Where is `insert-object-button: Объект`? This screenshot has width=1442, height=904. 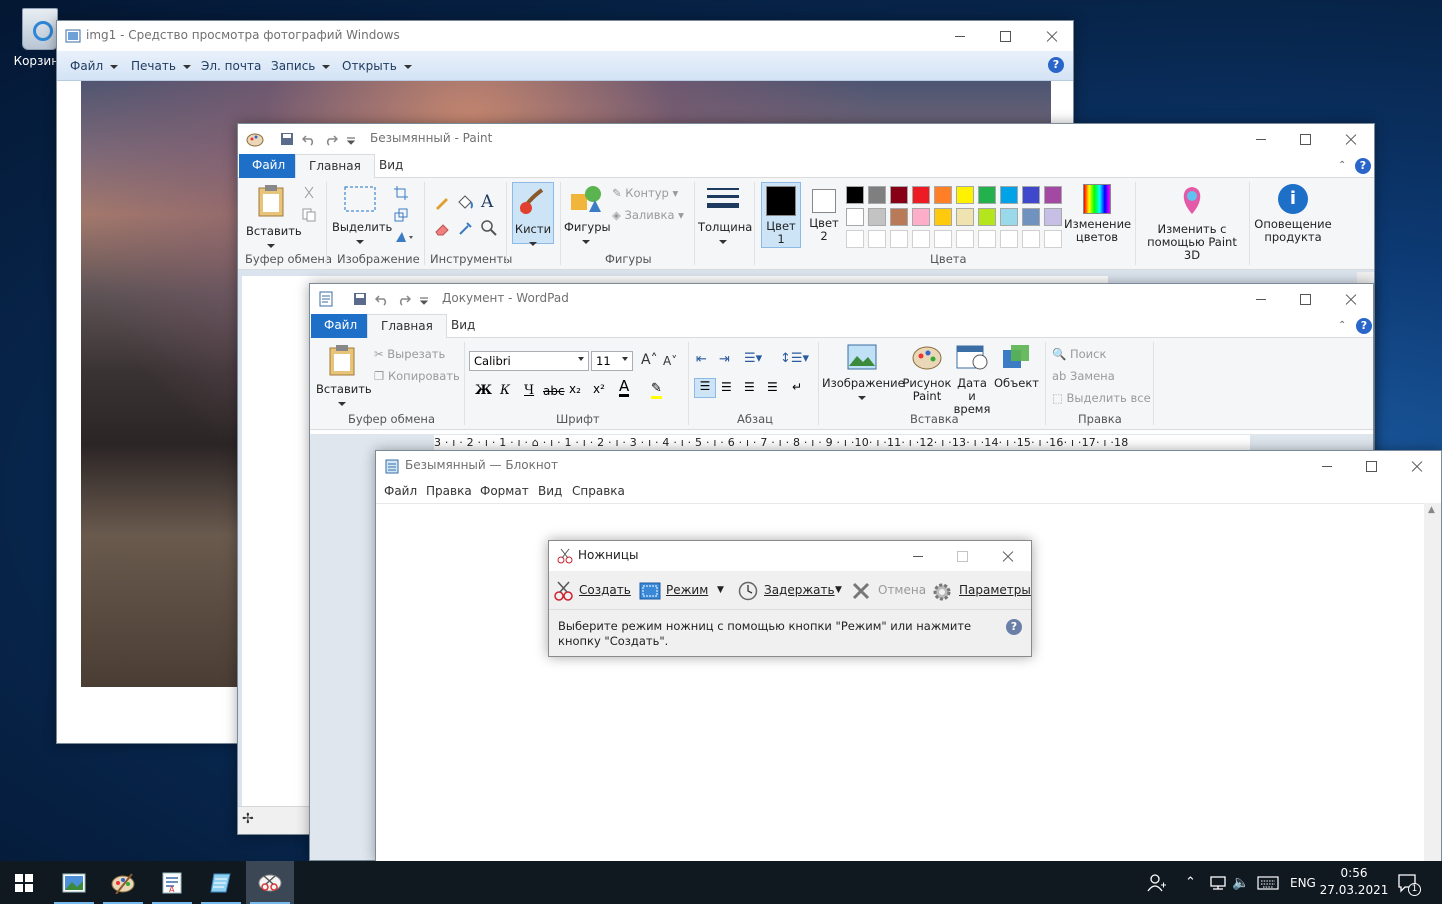
insert-object-button: Объект is located at coordinates (1016, 367).